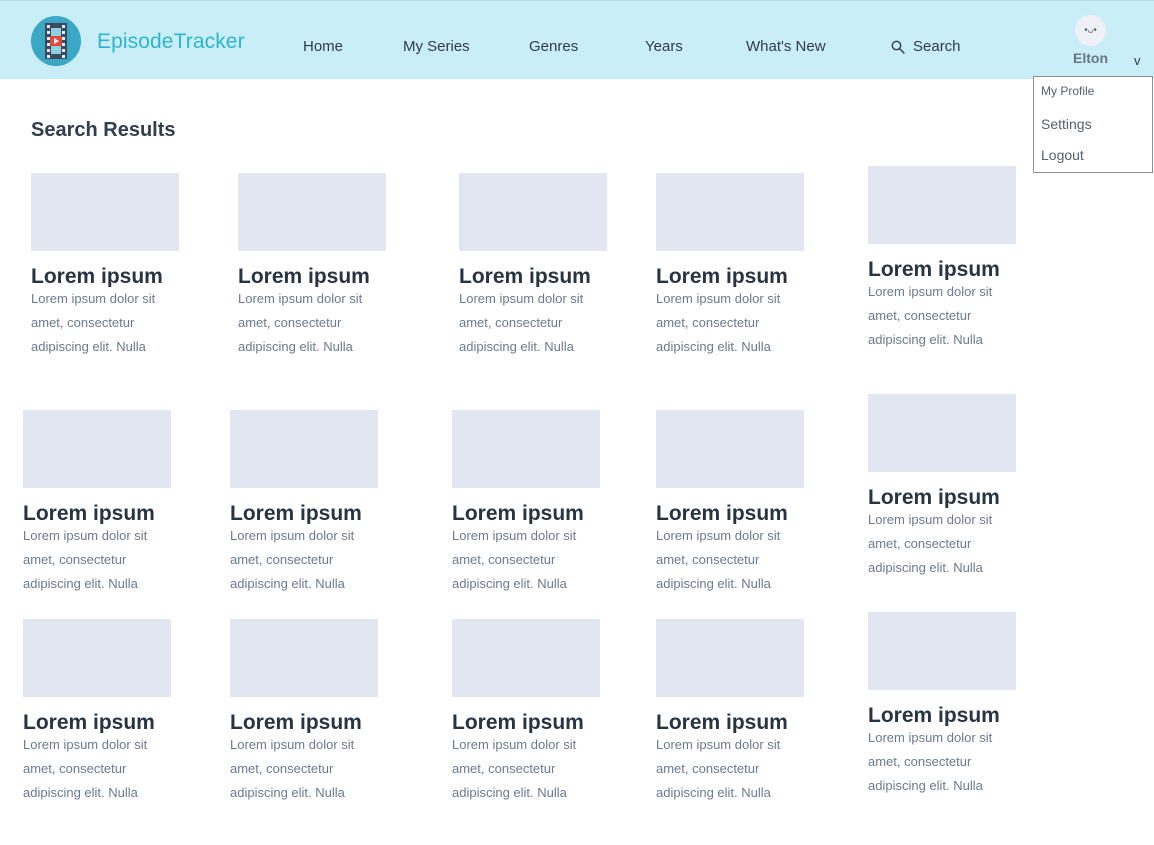 The width and height of the screenshot is (1154, 845). Describe the element at coordinates (1137, 60) in the screenshot. I see `chevron-down-icon: v` at that location.